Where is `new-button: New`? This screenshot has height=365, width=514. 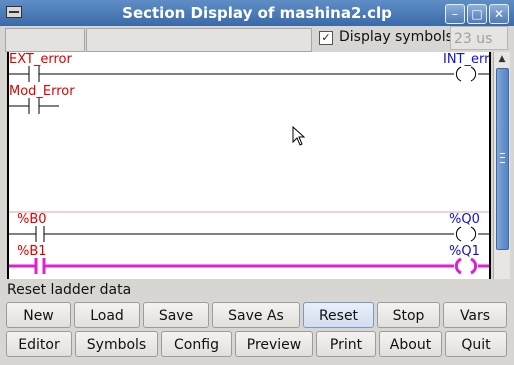
new-button: New is located at coordinates (38, 315).